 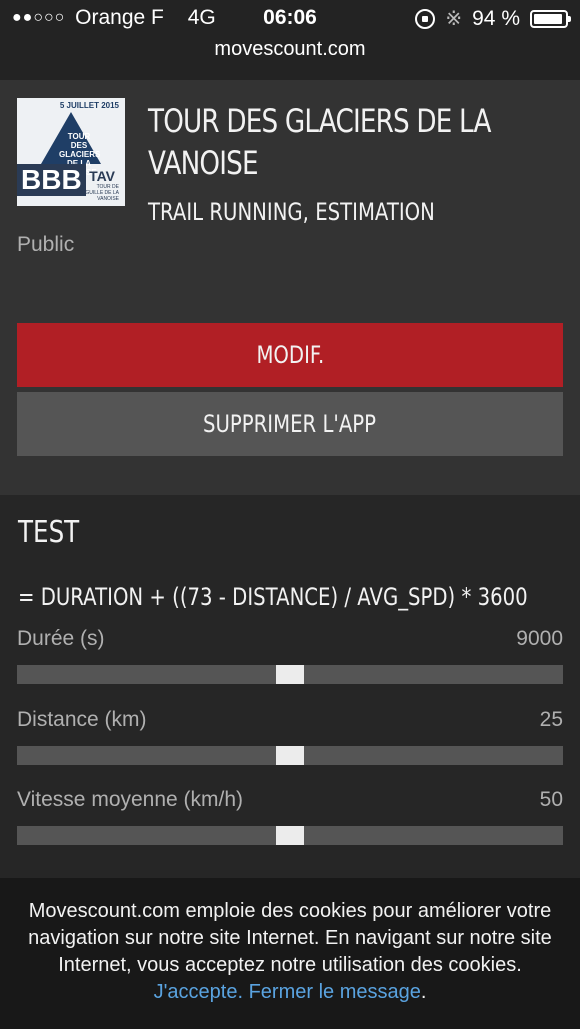 I want to click on param-label: Vitesse moyenne (km/h), so click(x=130, y=799).